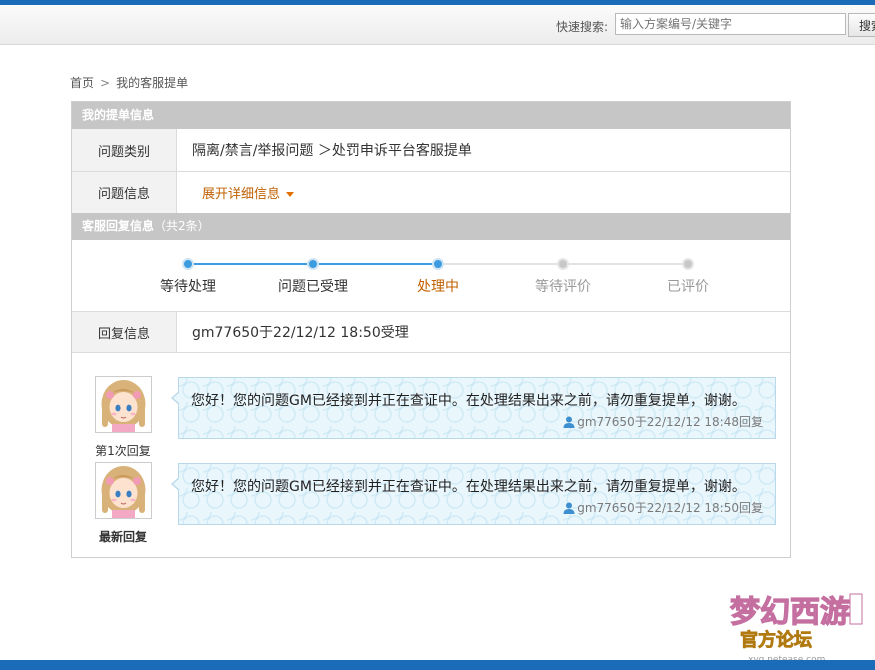  Describe the element at coordinates (563, 287) in the screenshot. I see `progress-step-label: 等待评价` at that location.